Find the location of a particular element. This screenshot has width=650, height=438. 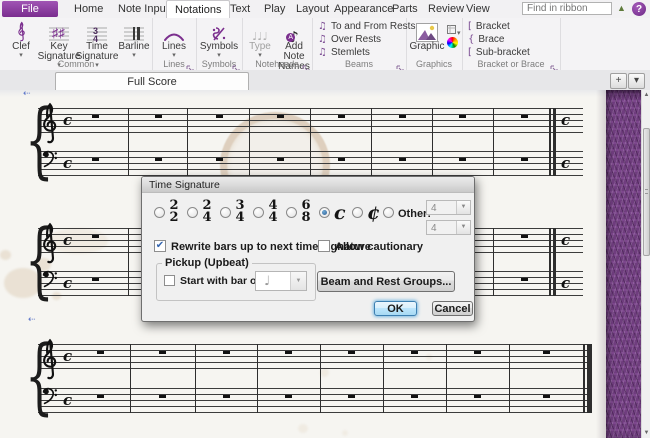

rewrite-bars-checkbox: ✔ is located at coordinates (160, 246).